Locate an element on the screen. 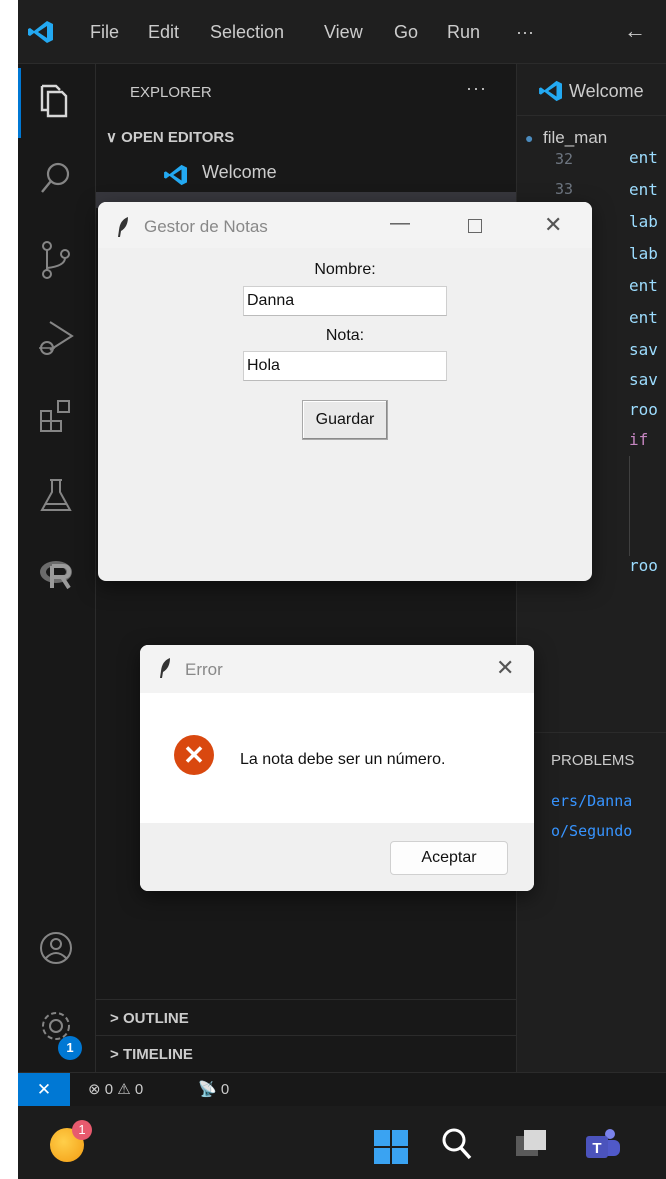 This screenshot has width=666, height=1179. menu-file: File is located at coordinates (104, 32).